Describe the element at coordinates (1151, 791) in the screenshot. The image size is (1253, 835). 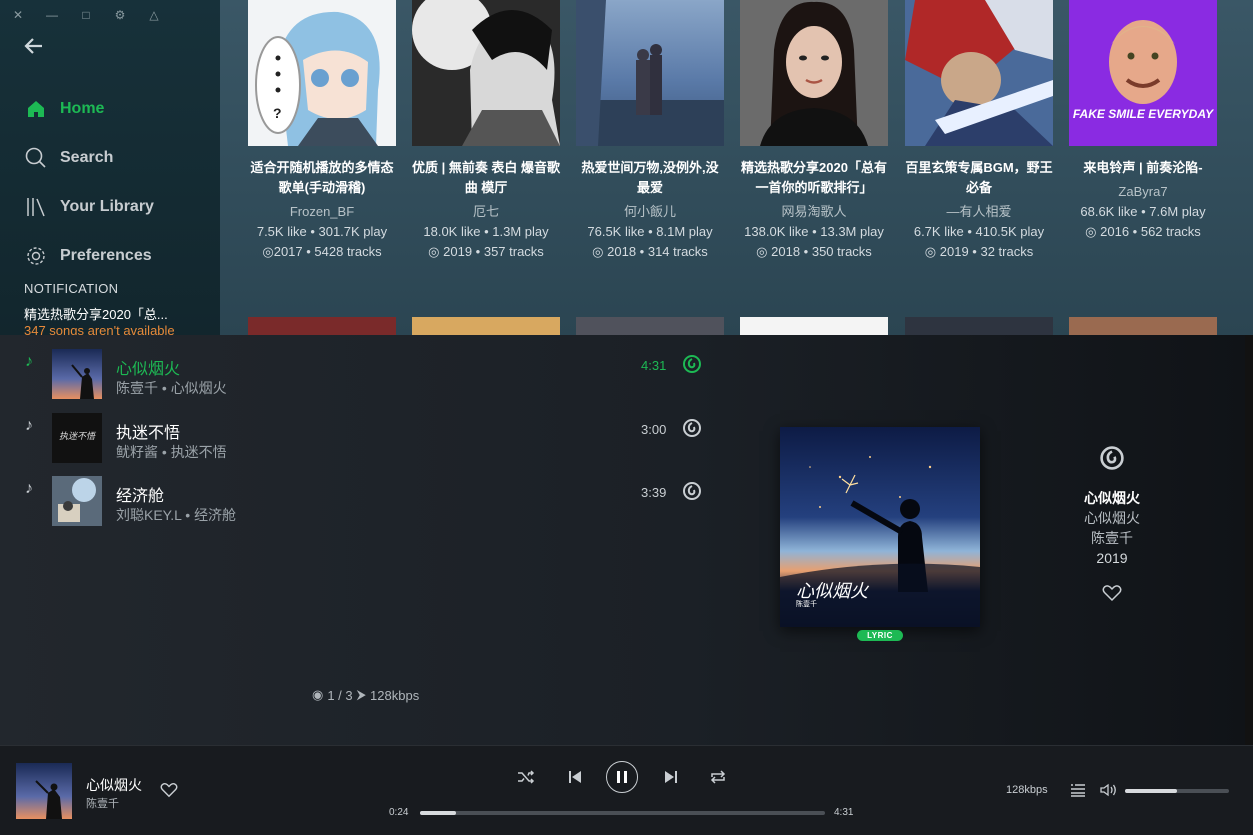
I see `volume-fill` at that location.